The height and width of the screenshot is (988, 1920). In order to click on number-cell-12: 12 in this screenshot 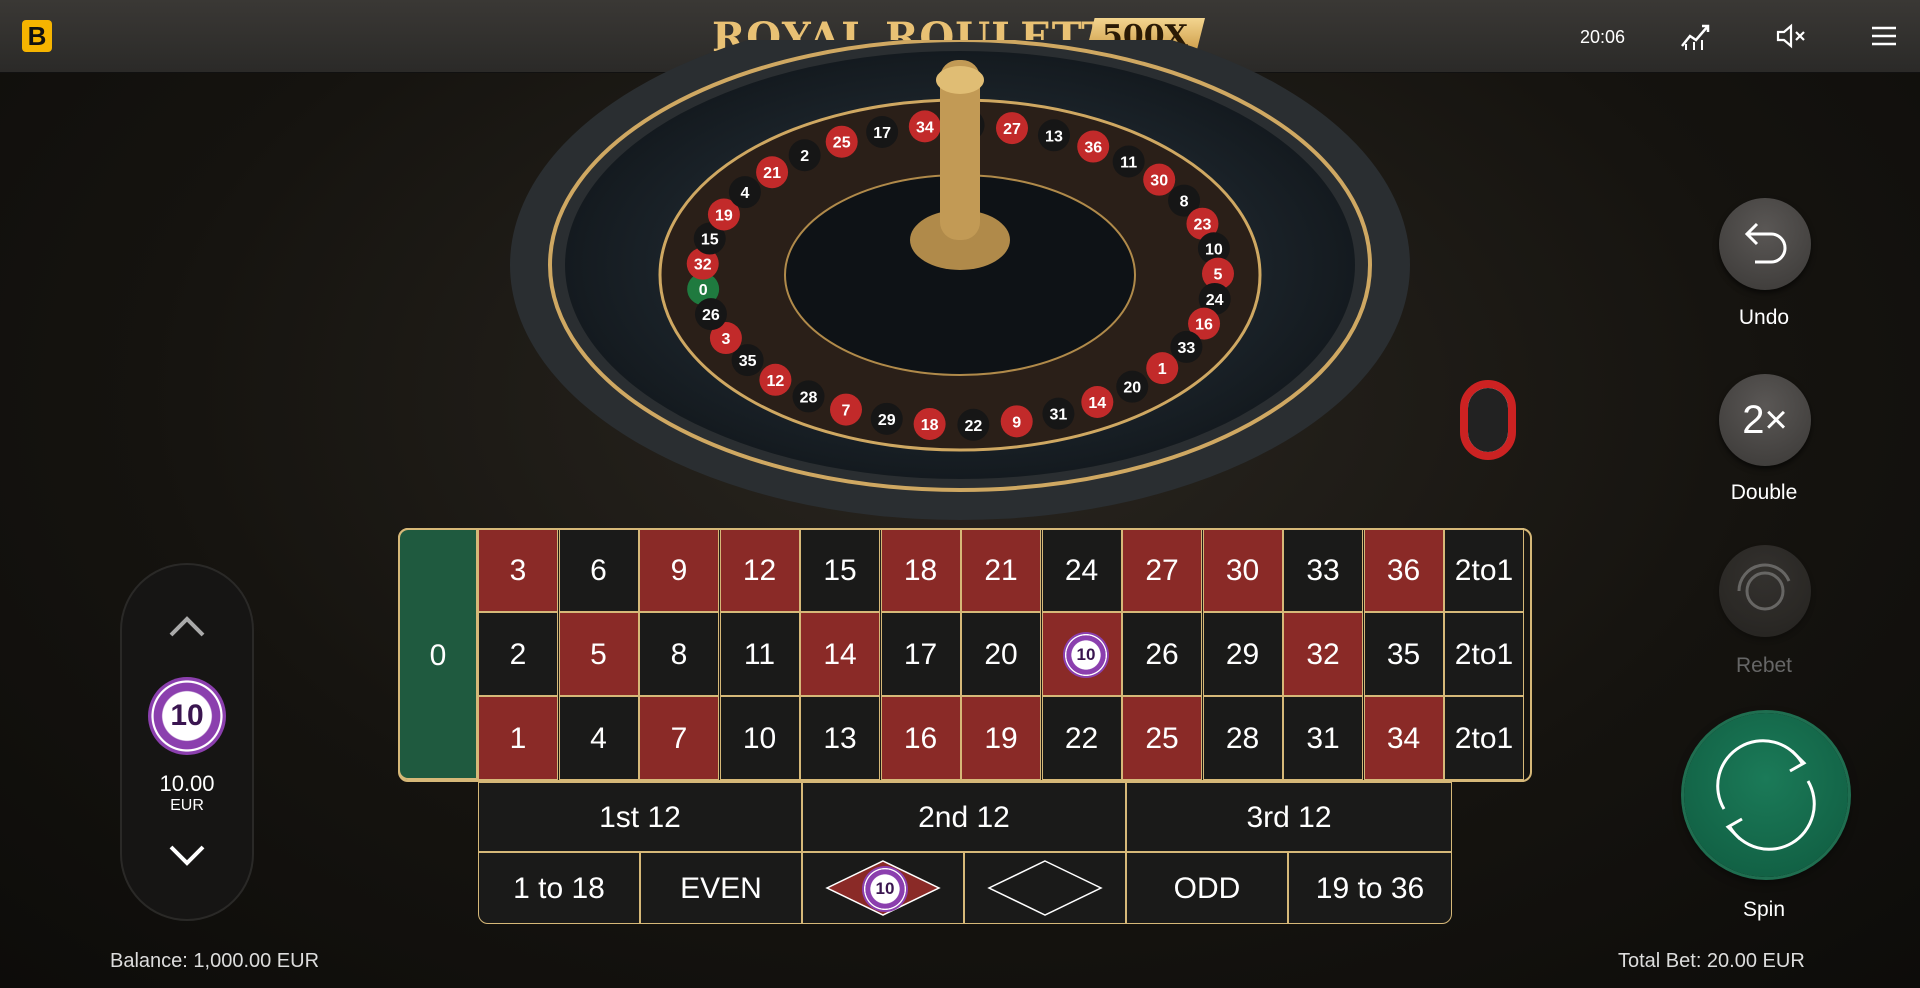, I will do `click(759, 570)`.